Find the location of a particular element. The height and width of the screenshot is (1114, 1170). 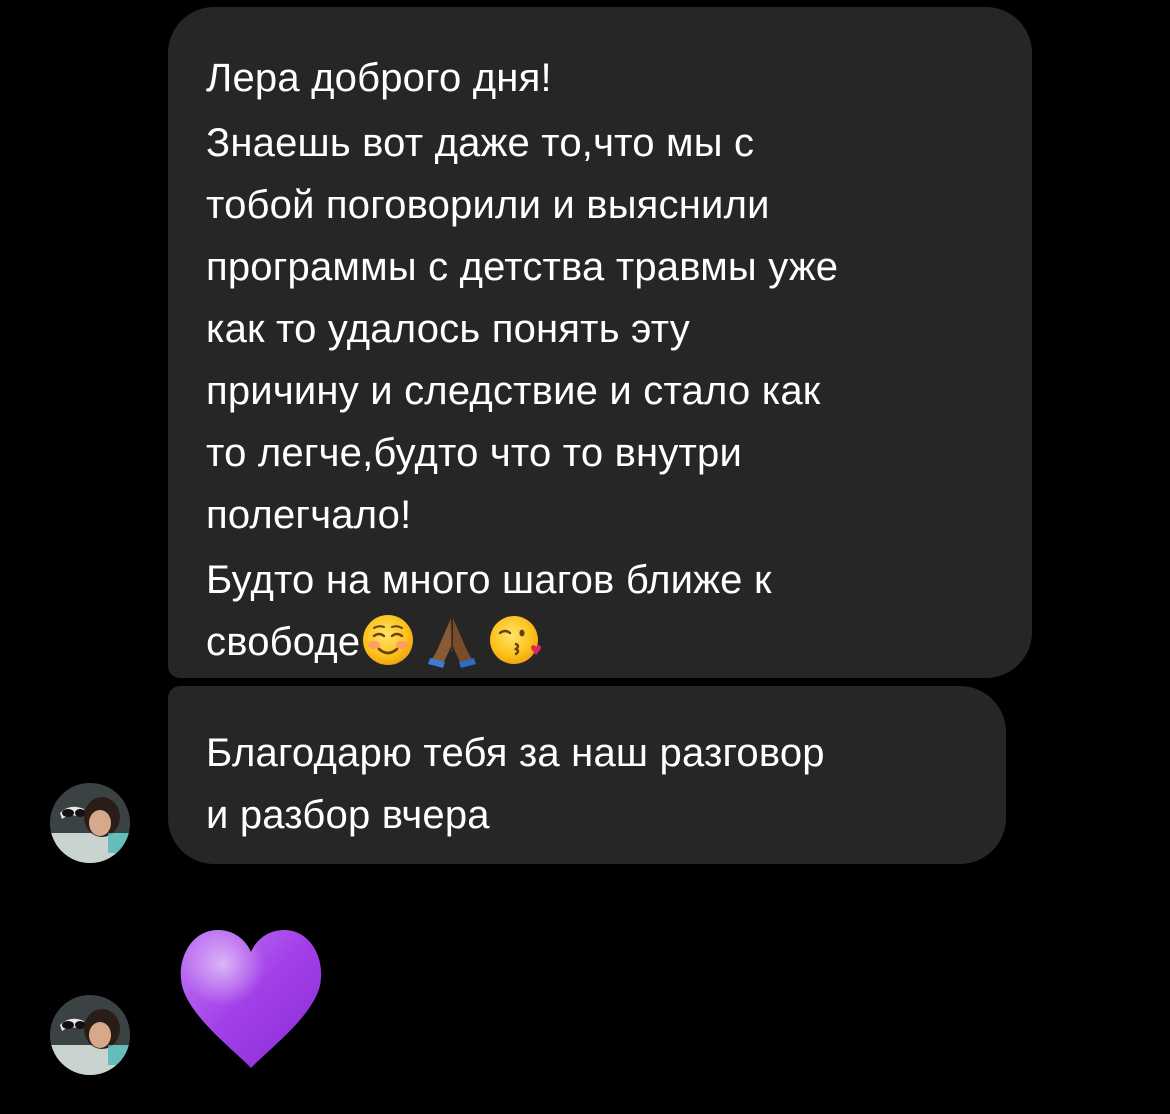

message-text-line: причину и следствие и стало как is located at coordinates (513, 391).